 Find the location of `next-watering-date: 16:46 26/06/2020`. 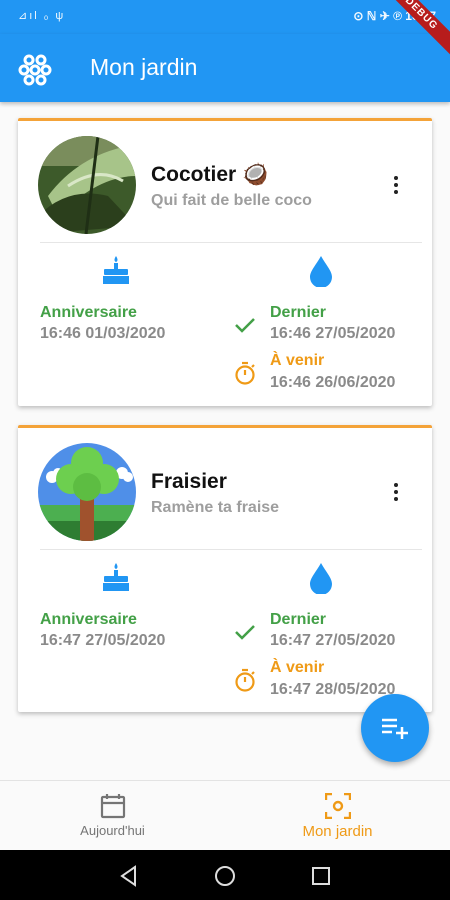

next-watering-date: 16:46 26/06/2020 is located at coordinates (333, 382).